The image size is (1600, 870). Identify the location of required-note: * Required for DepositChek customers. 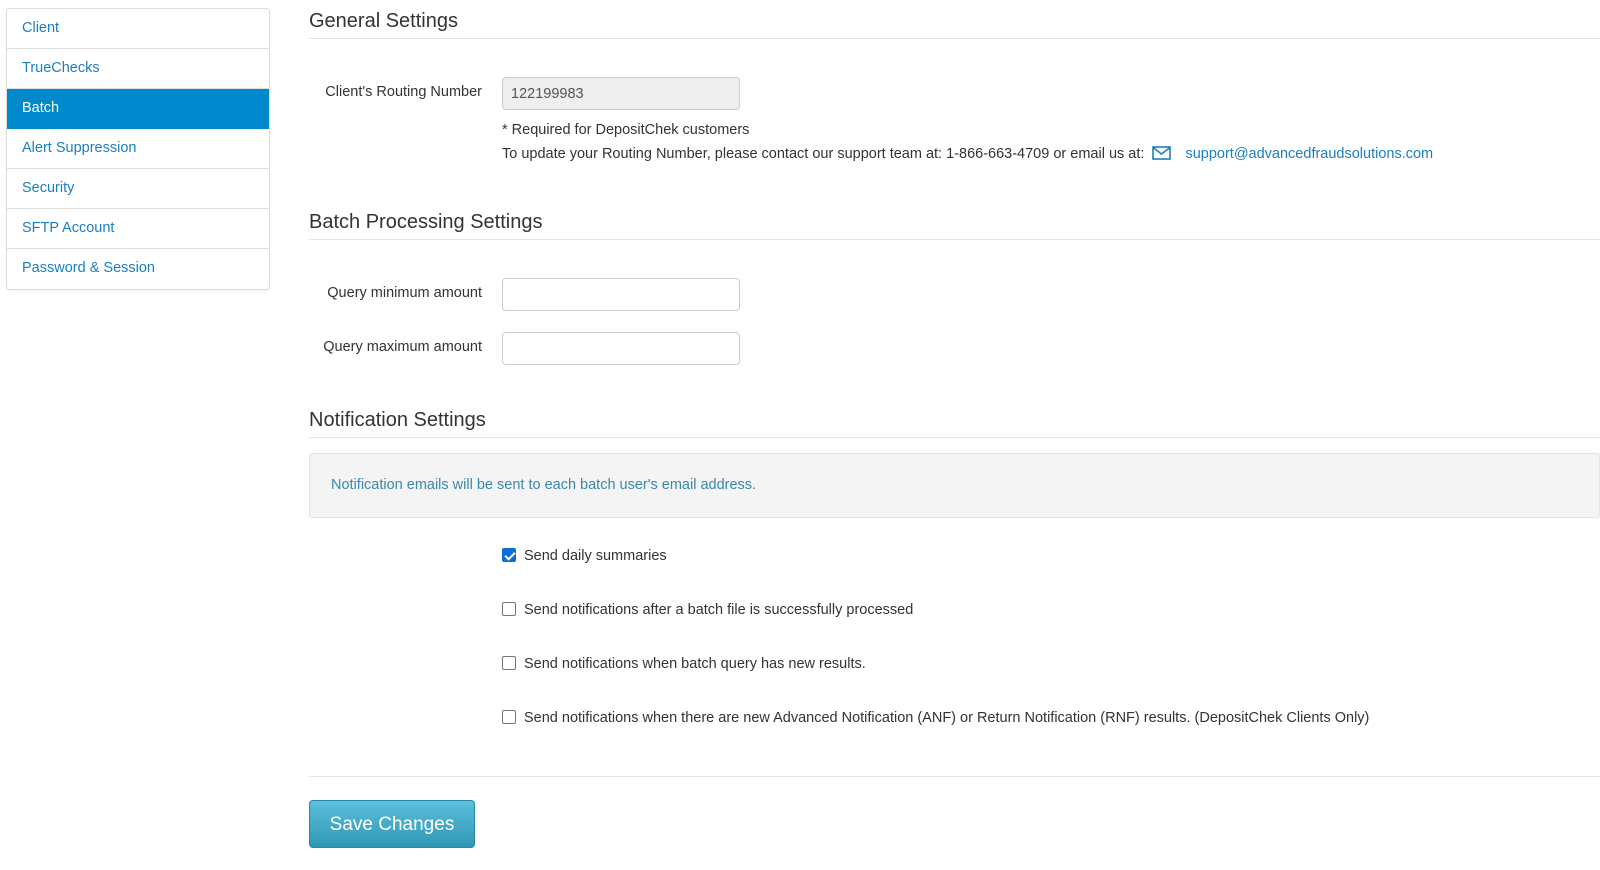
(626, 130).